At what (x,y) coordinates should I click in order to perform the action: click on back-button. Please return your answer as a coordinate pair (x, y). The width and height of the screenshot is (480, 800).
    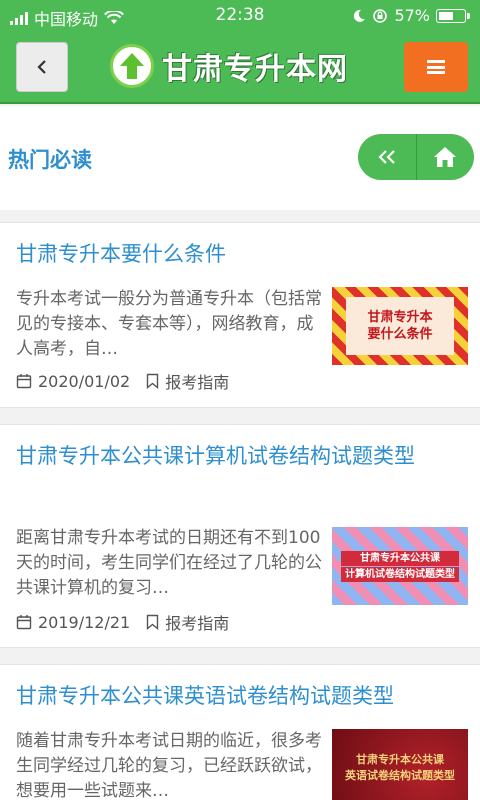
    Looking at the image, I should click on (42, 67).